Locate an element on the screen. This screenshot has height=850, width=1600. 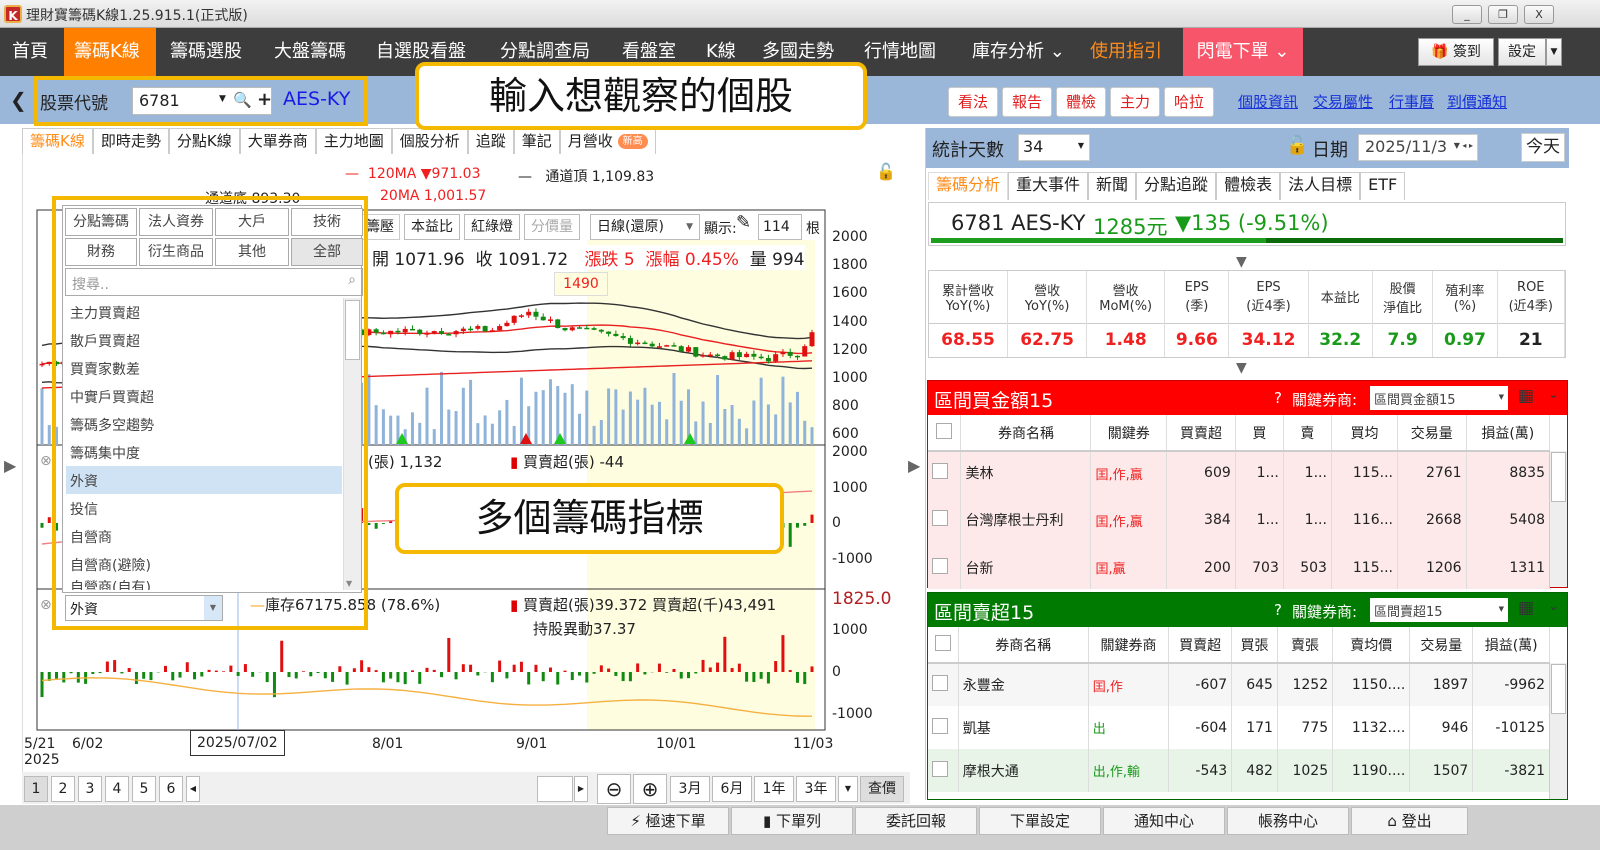
indicator-option: 買賣家數差 is located at coordinates (105, 369).